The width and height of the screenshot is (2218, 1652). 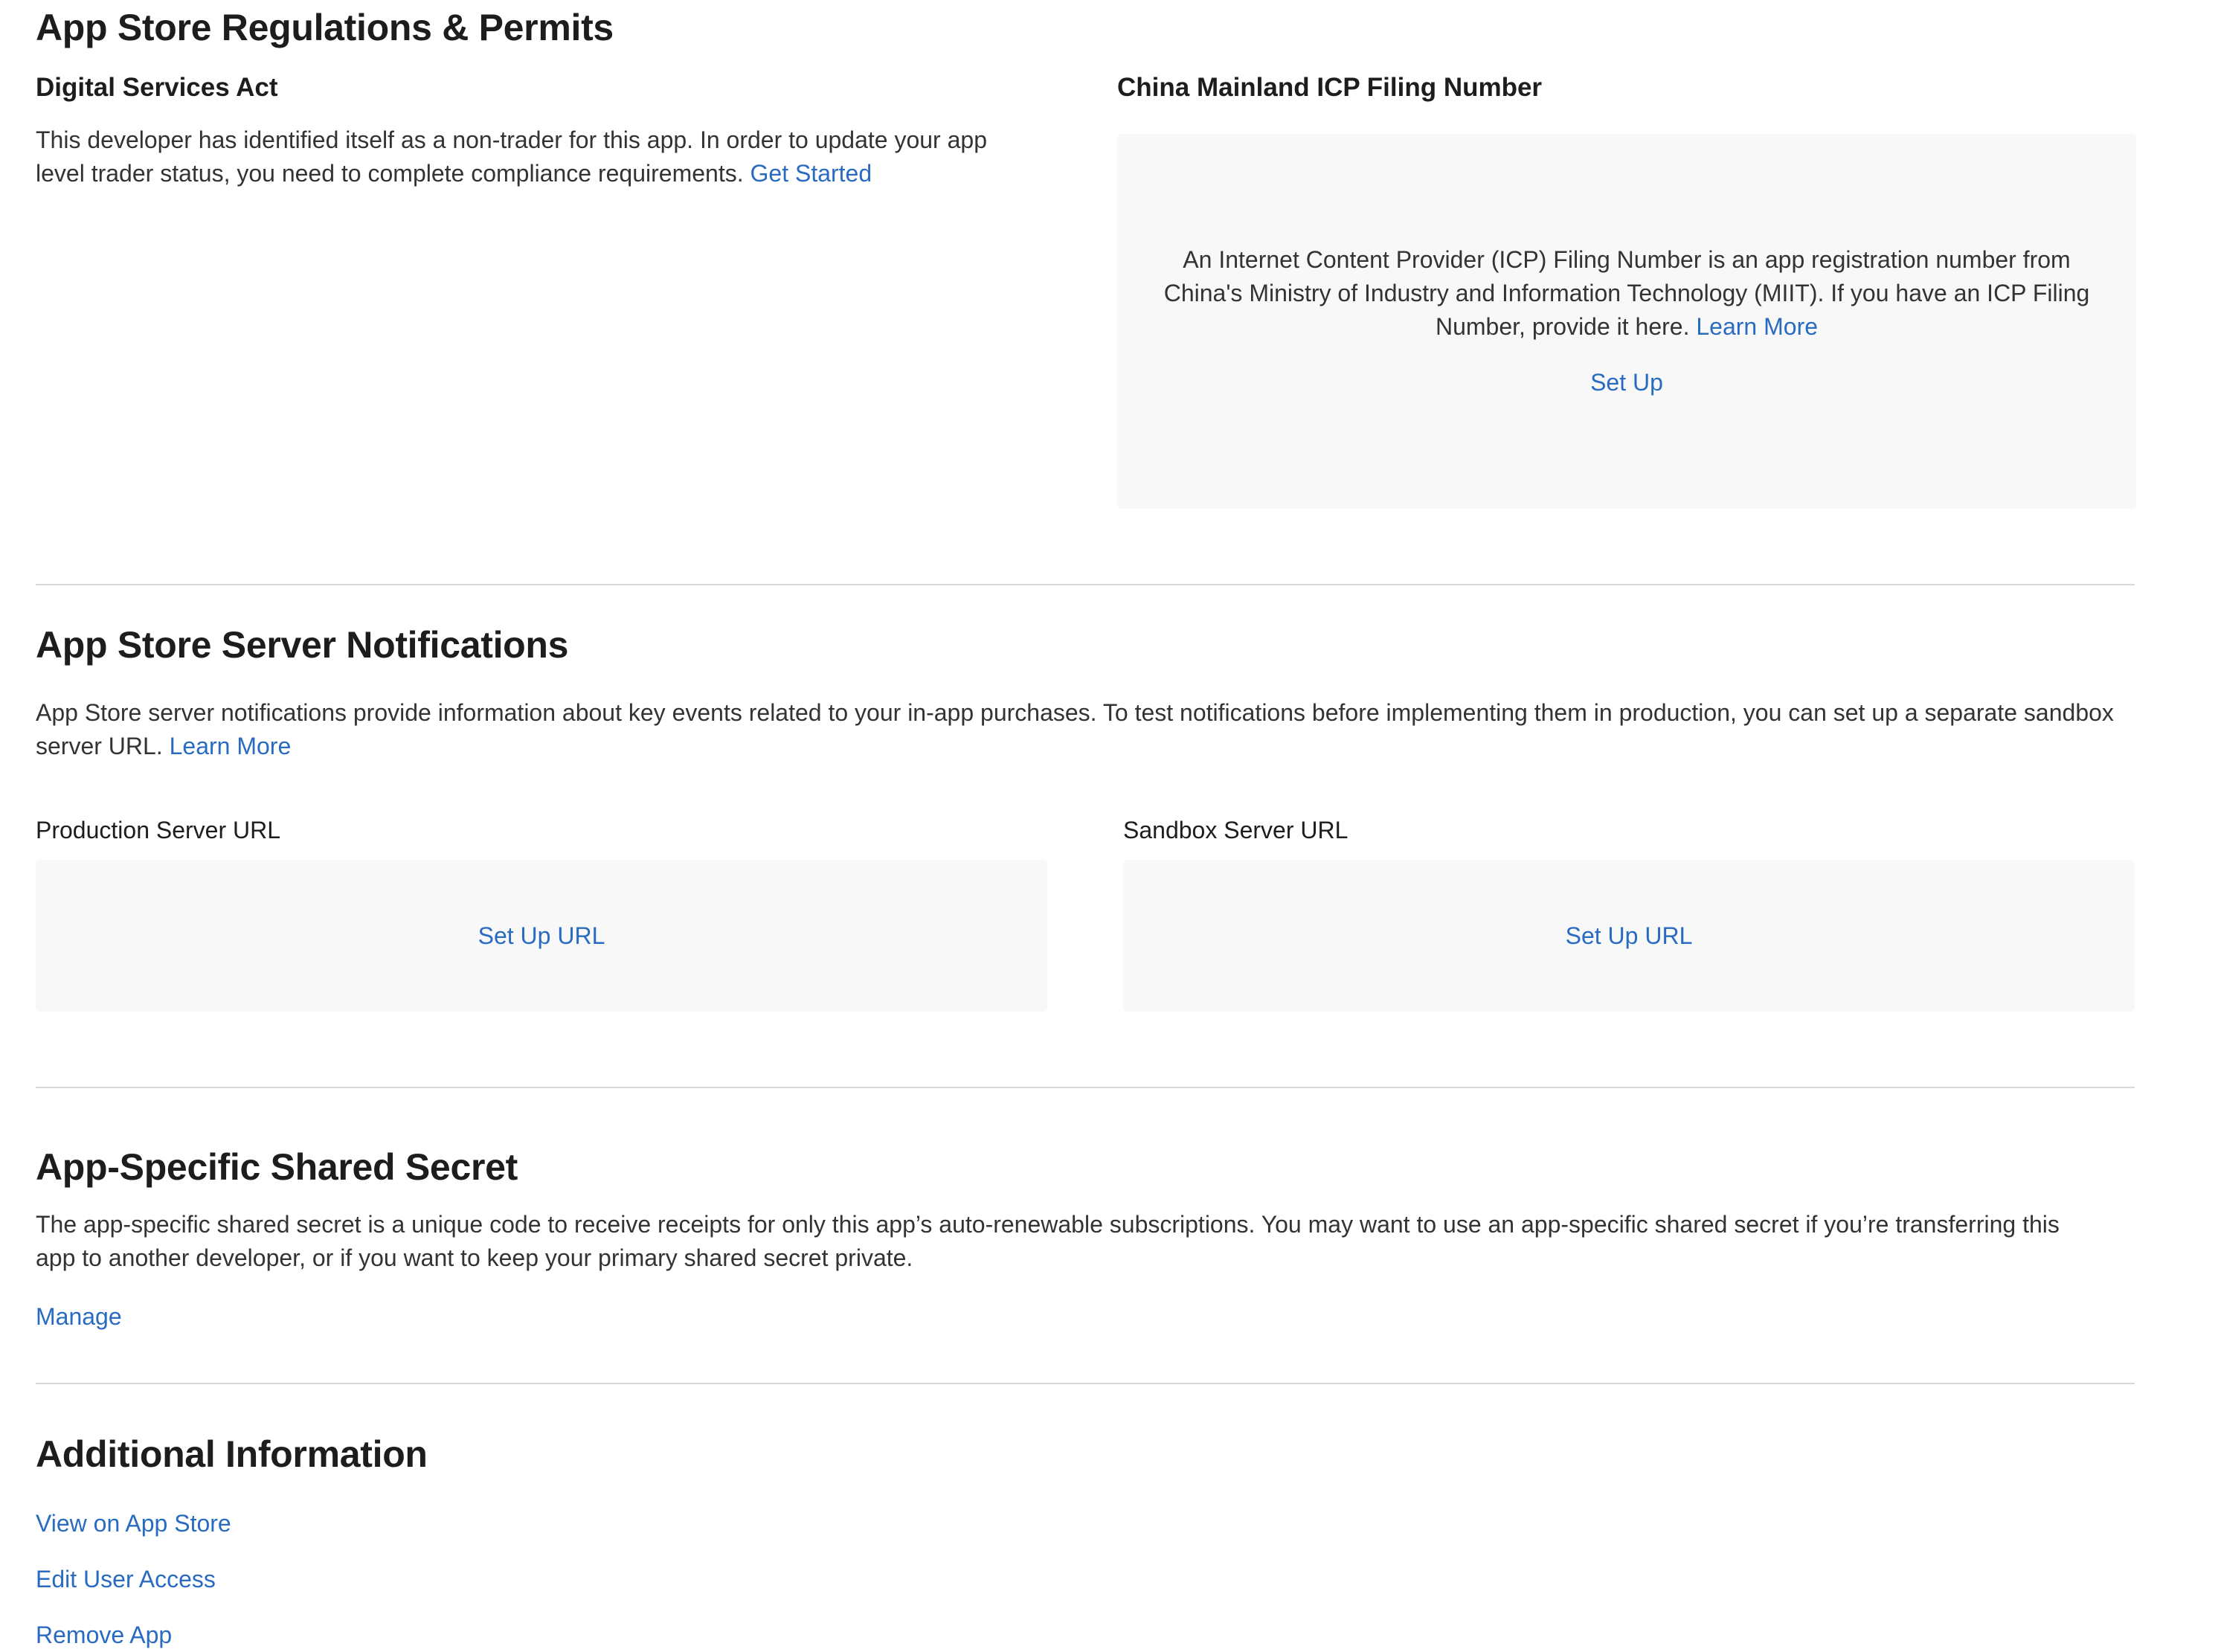 What do you see at coordinates (811, 174) in the screenshot?
I see `get-started-link: Get Started` at bounding box center [811, 174].